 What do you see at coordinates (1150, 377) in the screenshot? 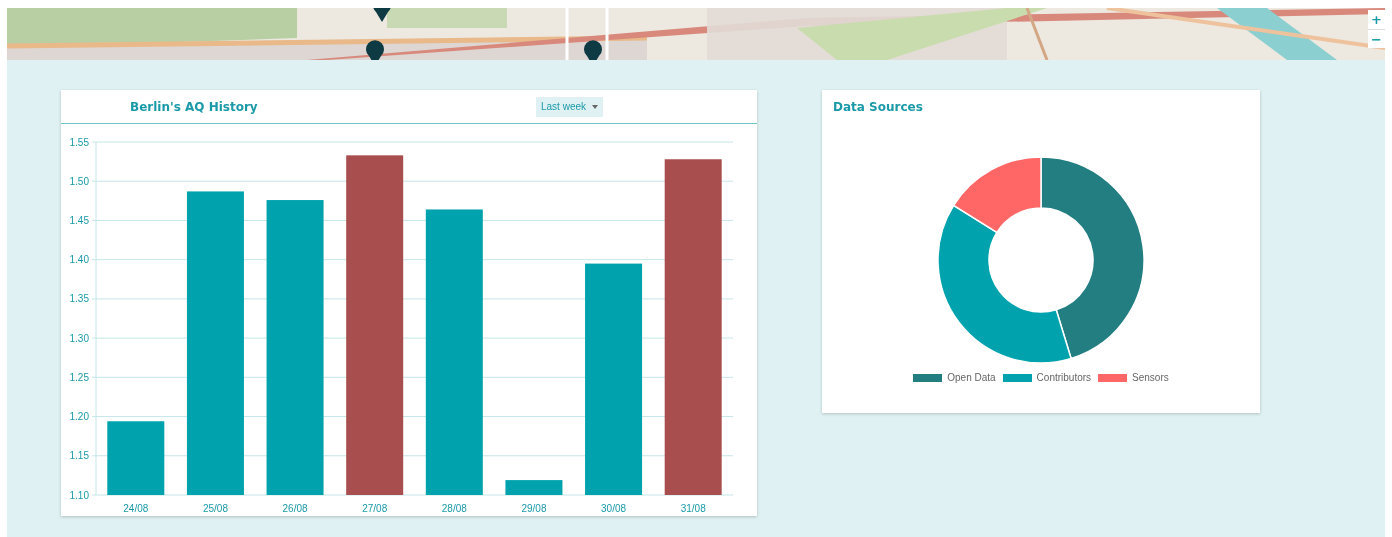
I see `legend-label: Sensors` at bounding box center [1150, 377].